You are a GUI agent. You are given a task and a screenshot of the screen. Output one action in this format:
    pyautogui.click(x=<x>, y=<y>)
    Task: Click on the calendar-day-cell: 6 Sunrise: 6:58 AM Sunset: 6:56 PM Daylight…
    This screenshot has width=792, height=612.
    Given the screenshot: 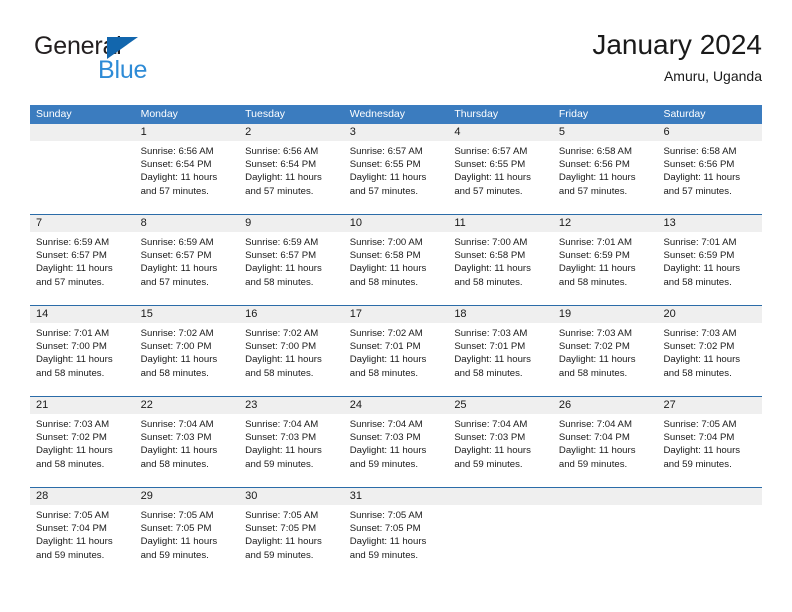 What is the action you would take?
    pyautogui.click(x=710, y=169)
    